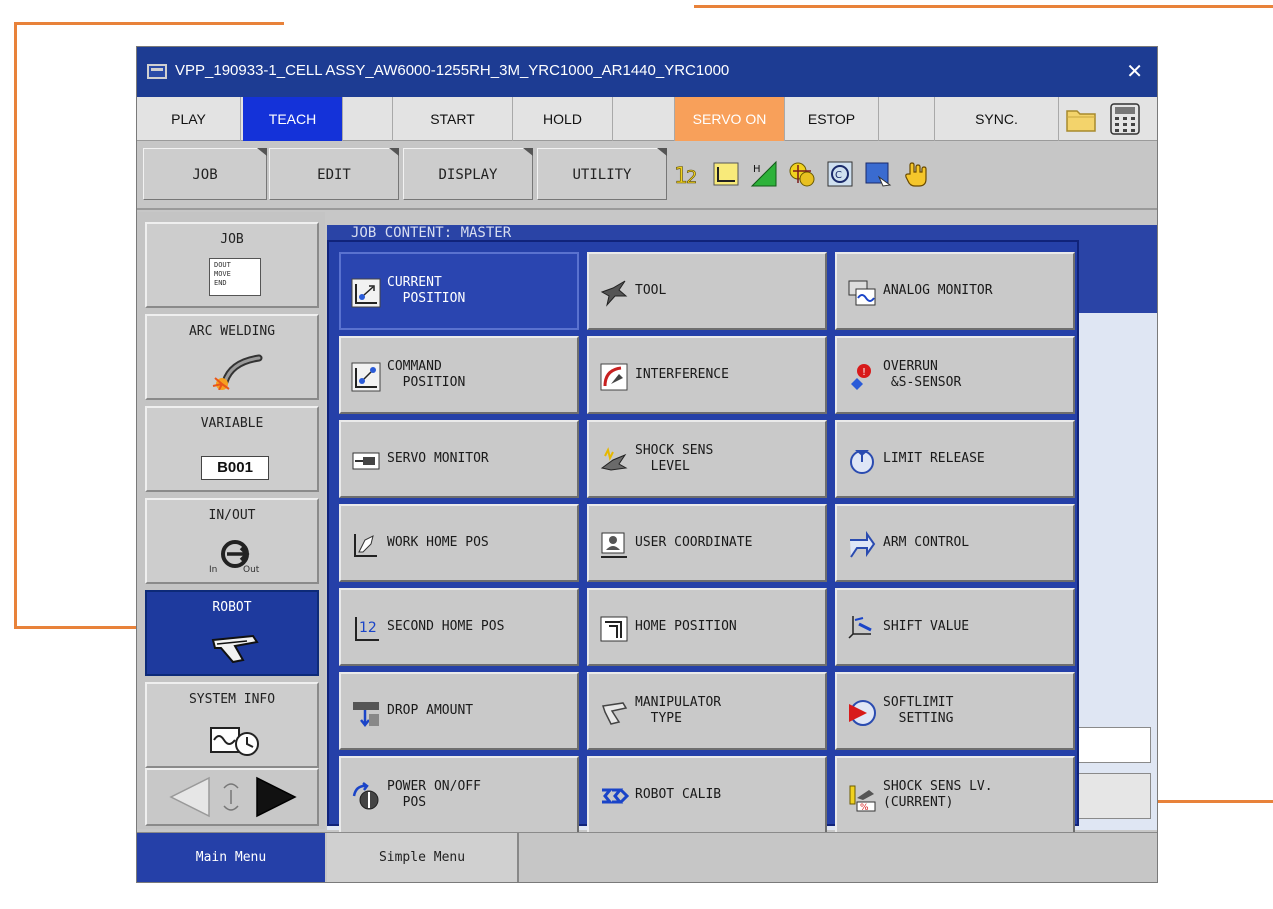 The width and height of the screenshot is (1273, 909). Describe the element at coordinates (77, 627) in the screenshot. I see `annotation-line-left-horizontal` at that location.